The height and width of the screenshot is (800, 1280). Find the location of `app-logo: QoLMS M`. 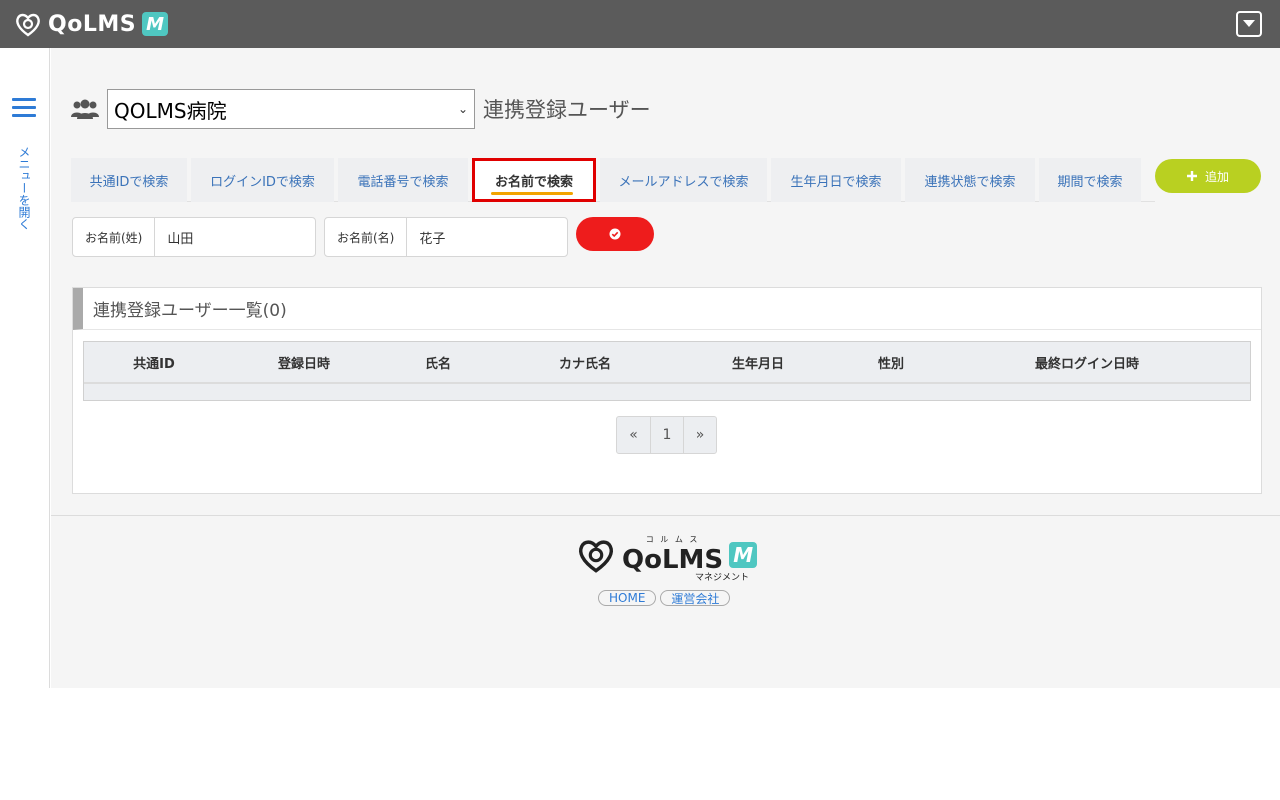

app-logo: QoLMS M is located at coordinates (91, 24).